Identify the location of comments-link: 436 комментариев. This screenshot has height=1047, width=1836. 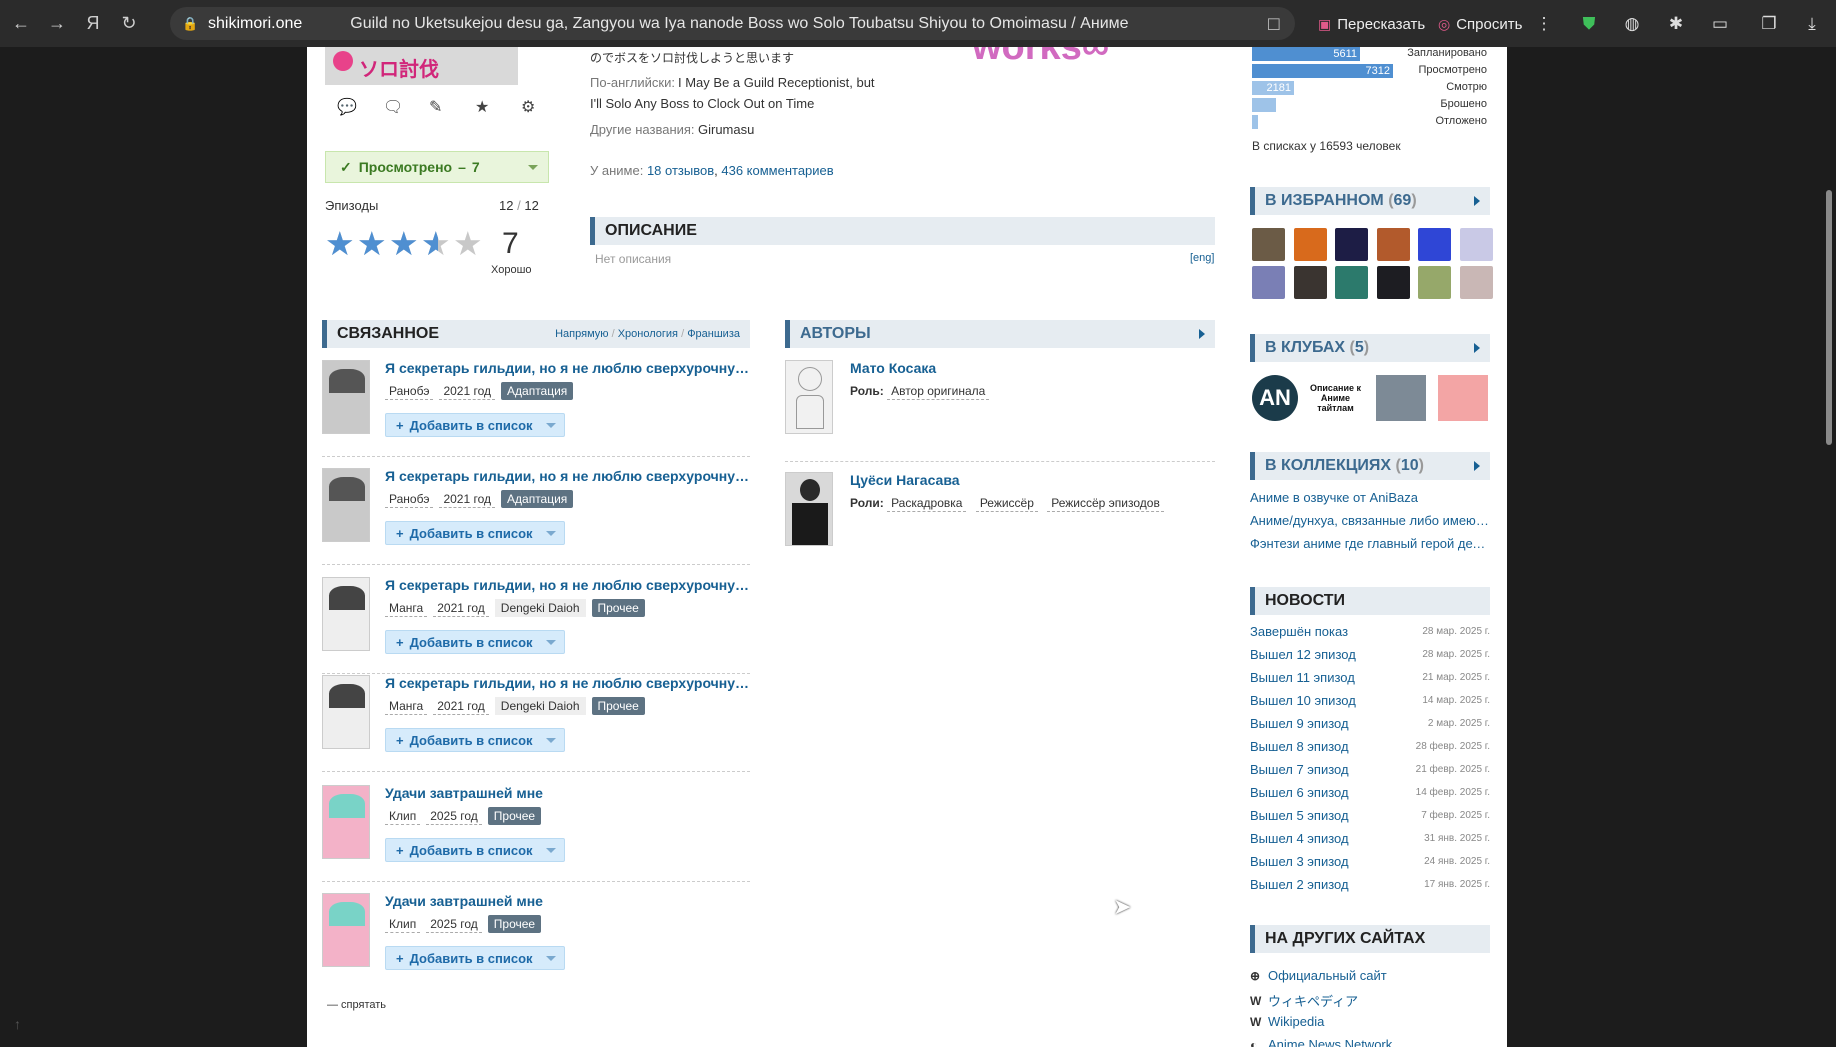
(777, 170).